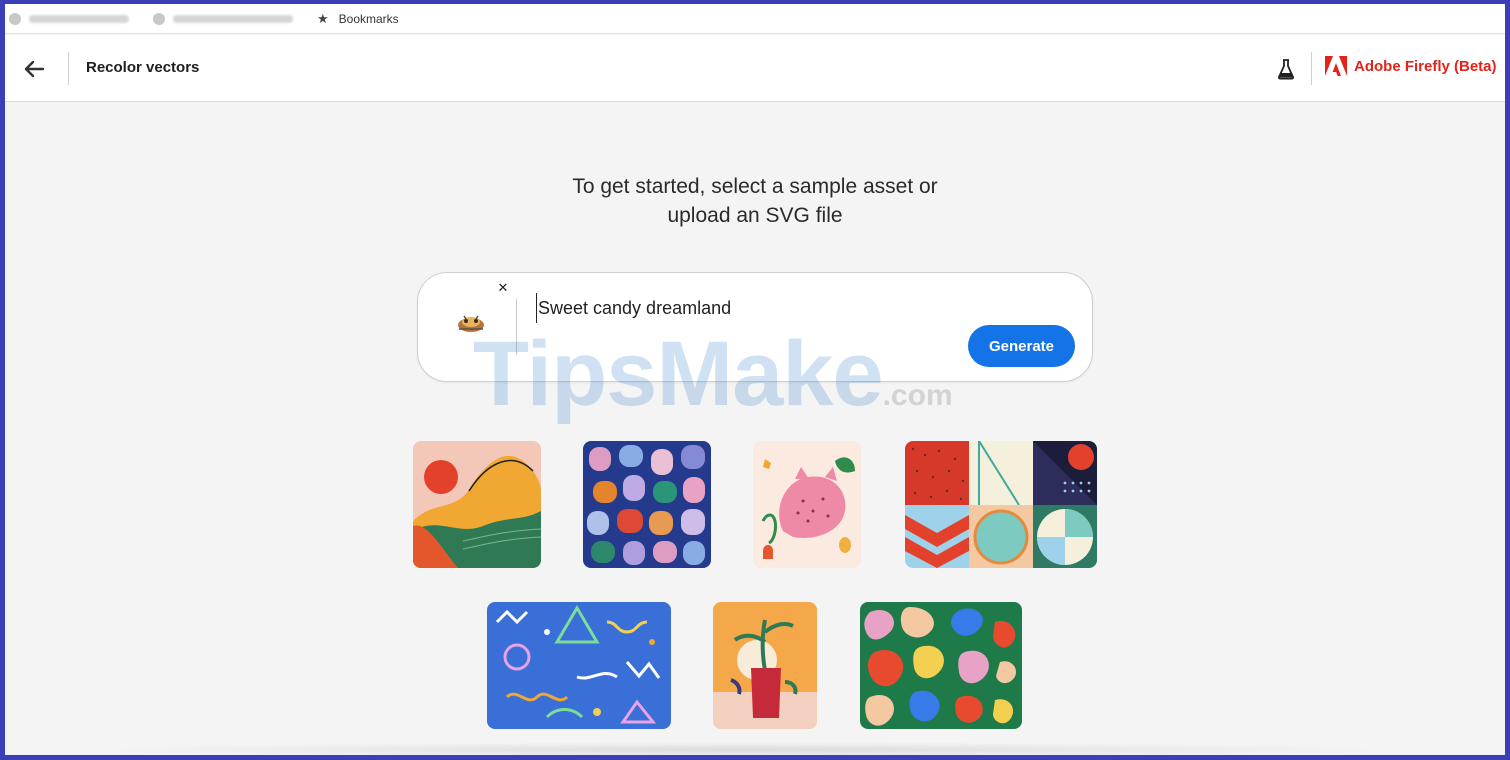  Describe the element at coordinates (755, 215) in the screenshot. I see `intro-line: upload an SVG file` at that location.